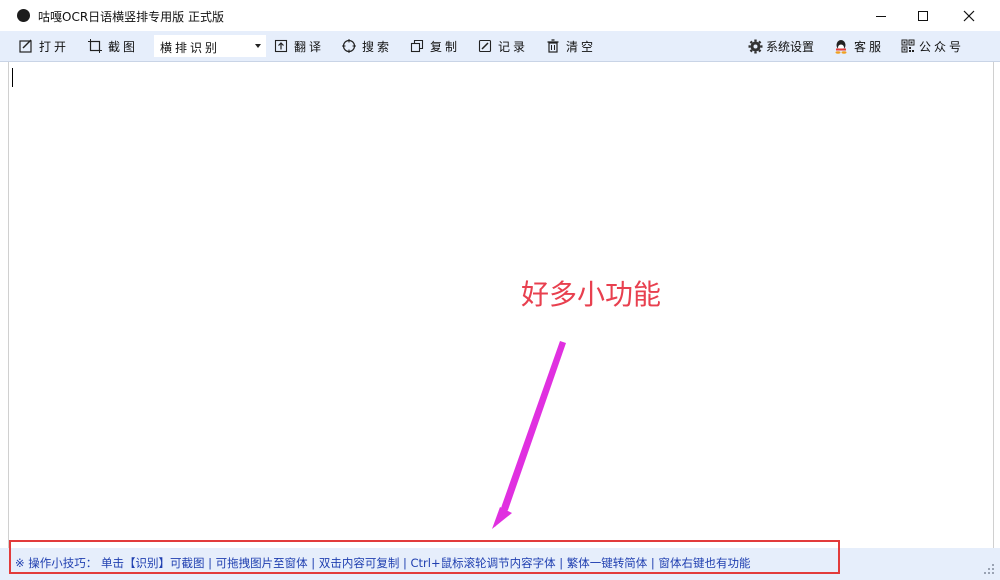 This screenshot has height=580, width=1000. What do you see at coordinates (54, 46) in the screenshot?
I see `open-label: 打开` at bounding box center [54, 46].